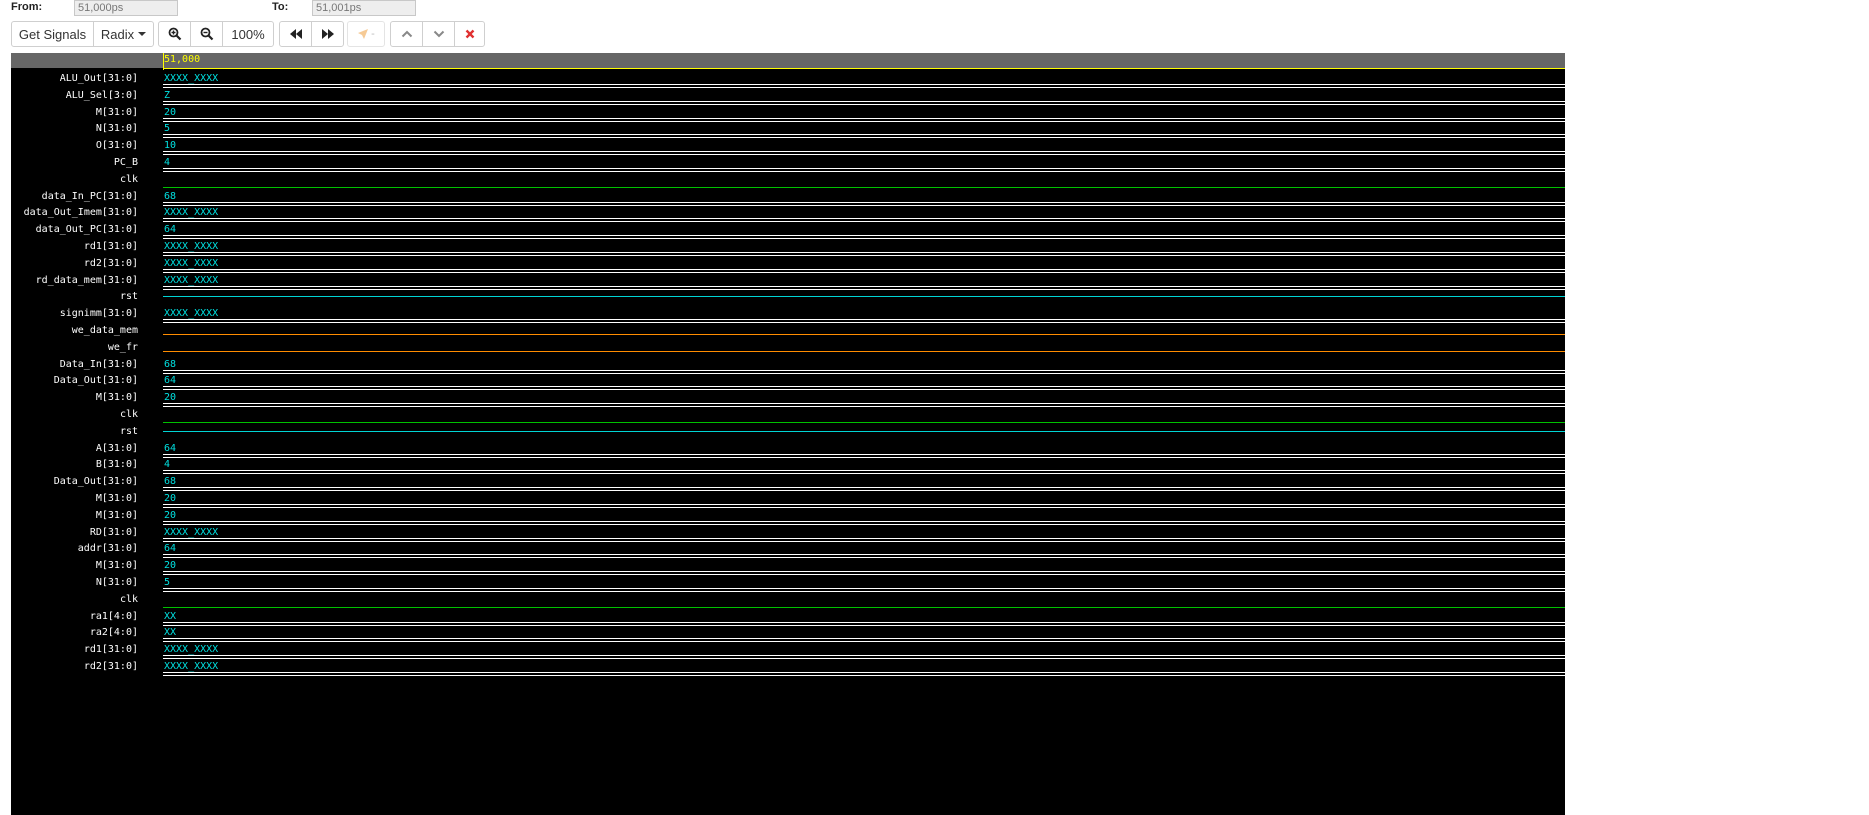 Image resolution: width=1869 pixels, height=815 pixels. I want to click on signal-name: rd_data_mem[31:0], so click(74, 281).